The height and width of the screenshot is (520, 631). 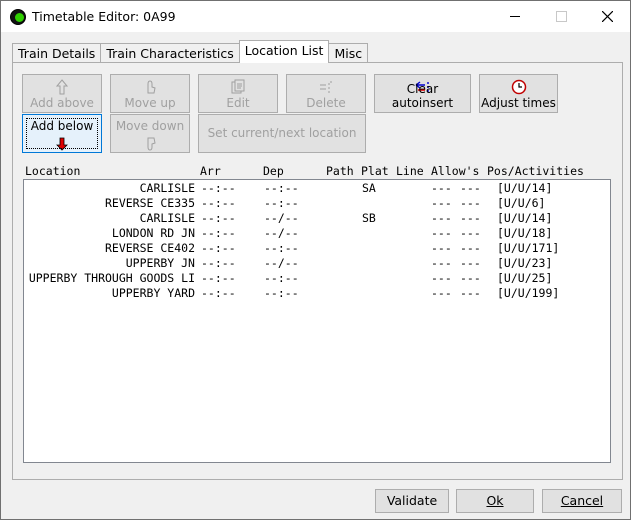 I want to click on header-pos-activities: Pos/Activities, so click(x=535, y=171).